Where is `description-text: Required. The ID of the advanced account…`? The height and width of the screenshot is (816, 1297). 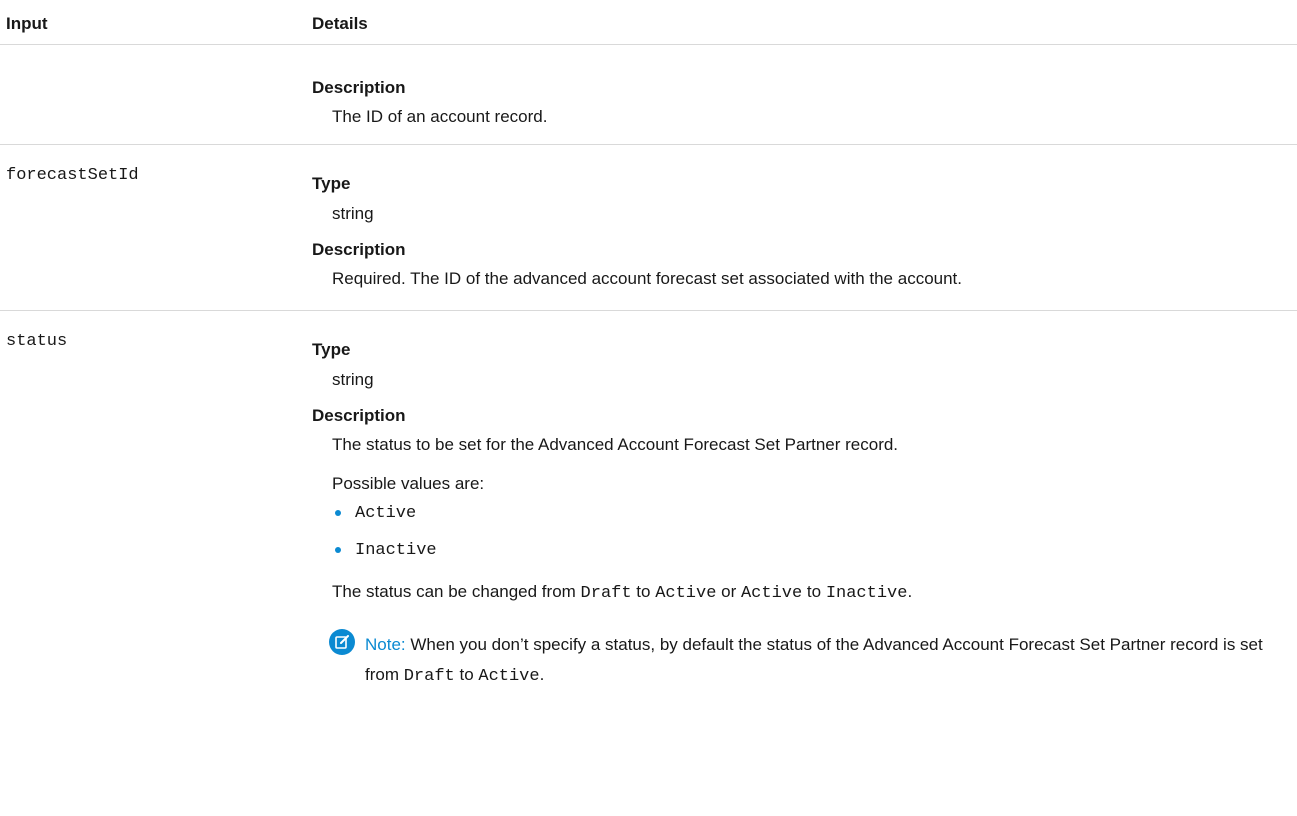 description-text: Required. The ID of the advanced account… is located at coordinates (647, 278).